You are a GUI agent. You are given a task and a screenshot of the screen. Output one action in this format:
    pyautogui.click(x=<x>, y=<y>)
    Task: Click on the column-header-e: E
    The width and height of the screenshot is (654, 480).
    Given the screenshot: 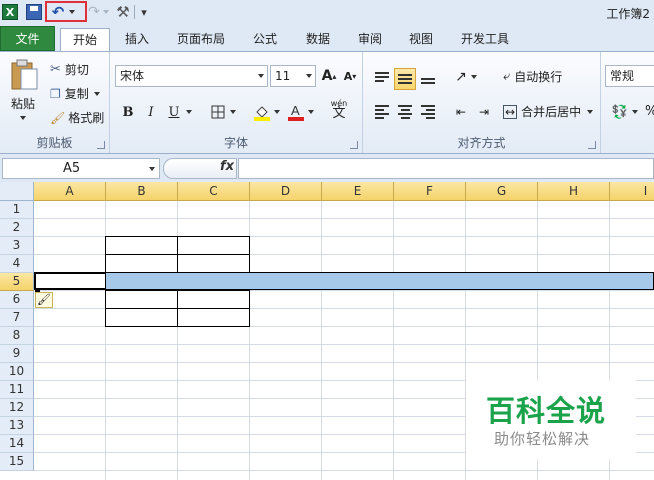 What is the action you would take?
    pyautogui.click(x=358, y=191)
    